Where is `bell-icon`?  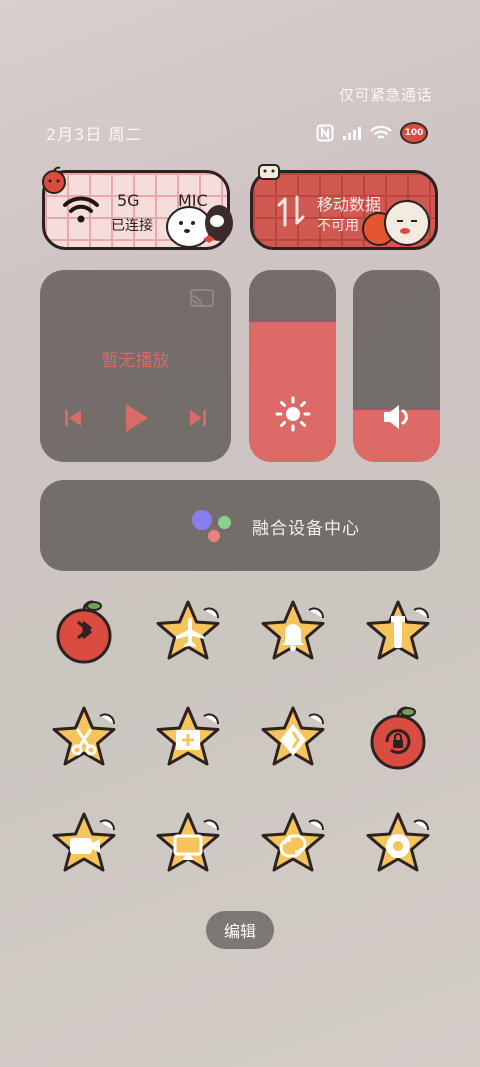 bell-icon is located at coordinates (293, 630).